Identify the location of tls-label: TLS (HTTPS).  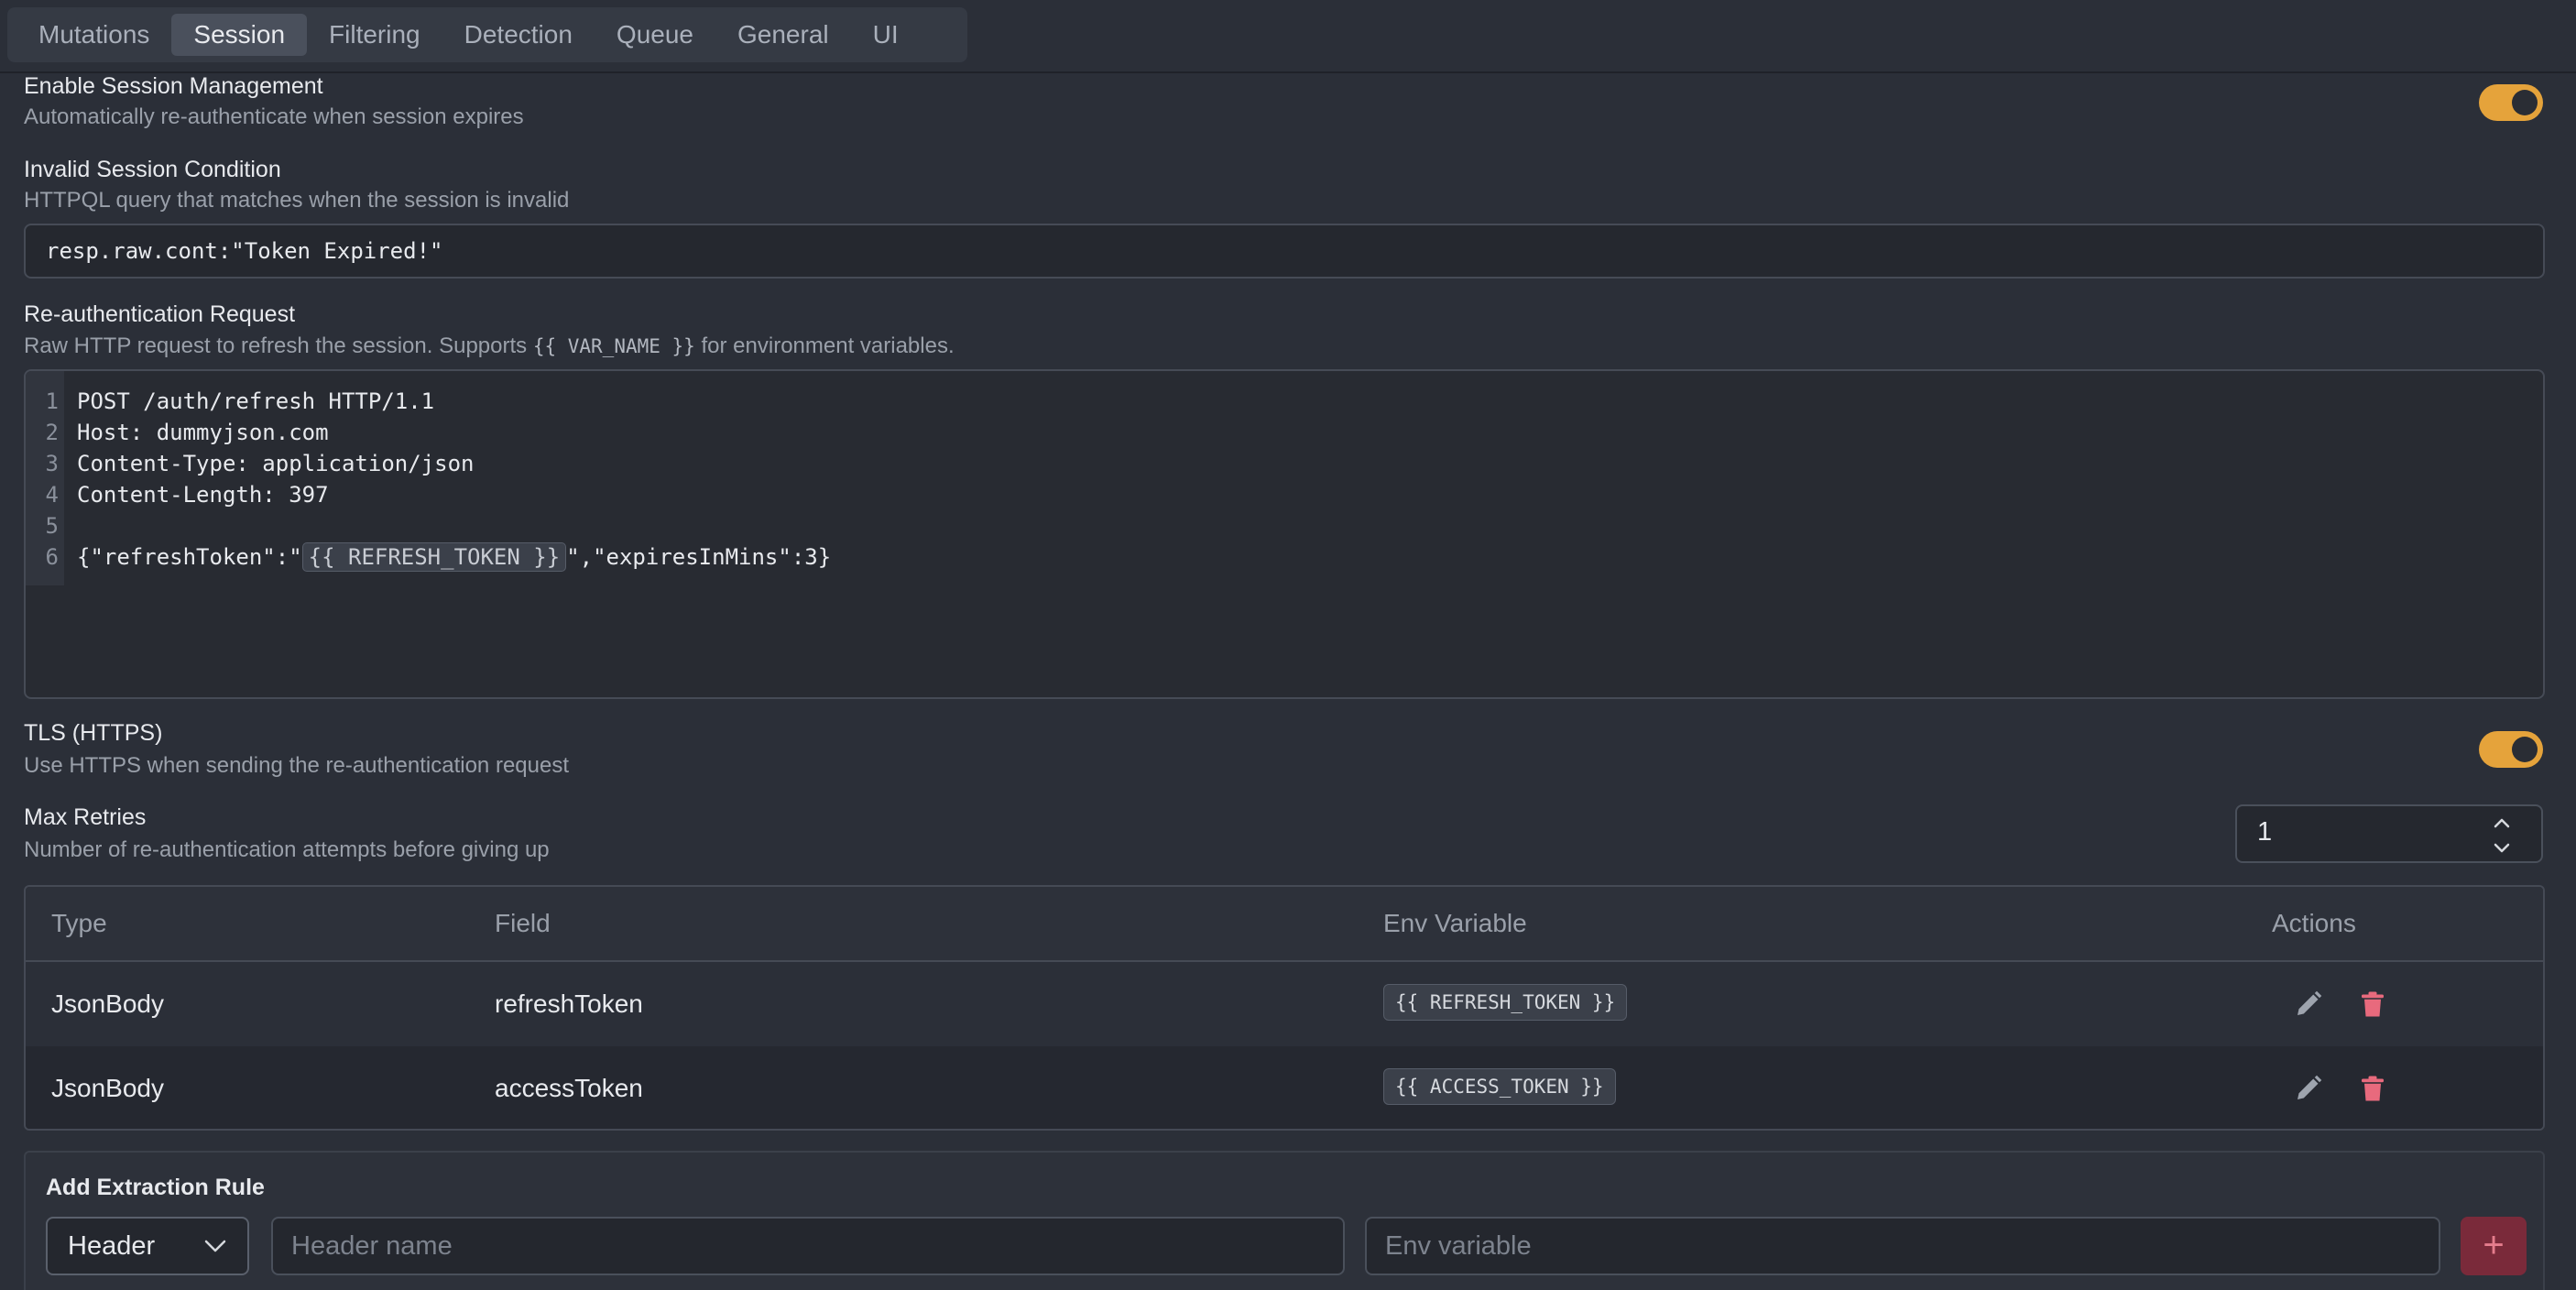
(94, 733).